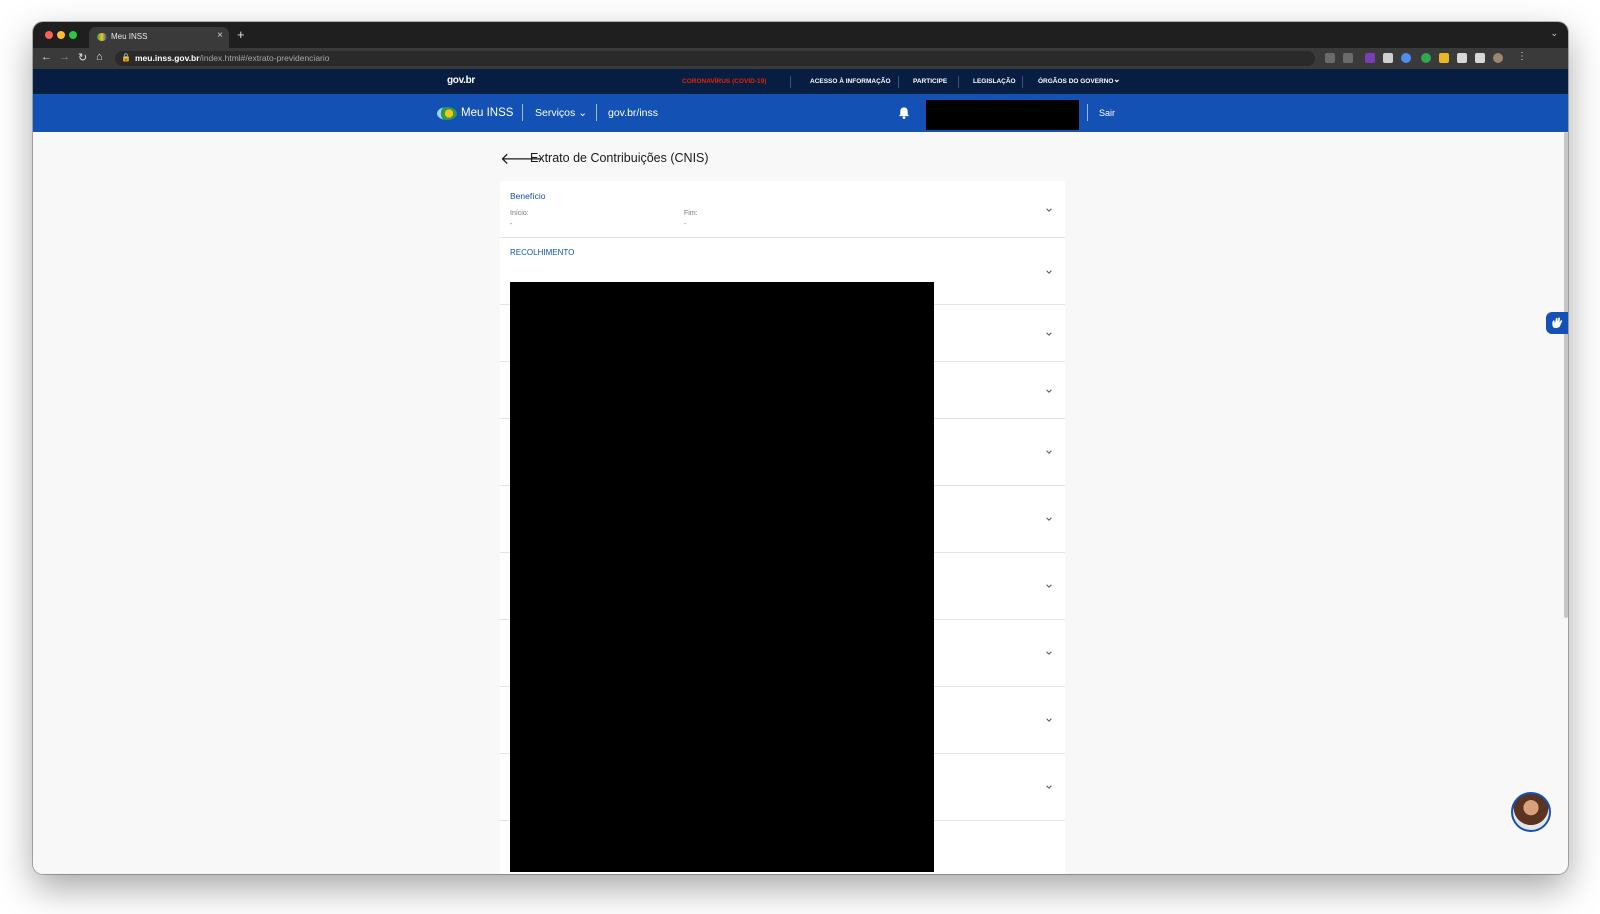 This screenshot has width=1600, height=914. What do you see at coordinates (511, 224) in the screenshot?
I see `inicio-value: -` at bounding box center [511, 224].